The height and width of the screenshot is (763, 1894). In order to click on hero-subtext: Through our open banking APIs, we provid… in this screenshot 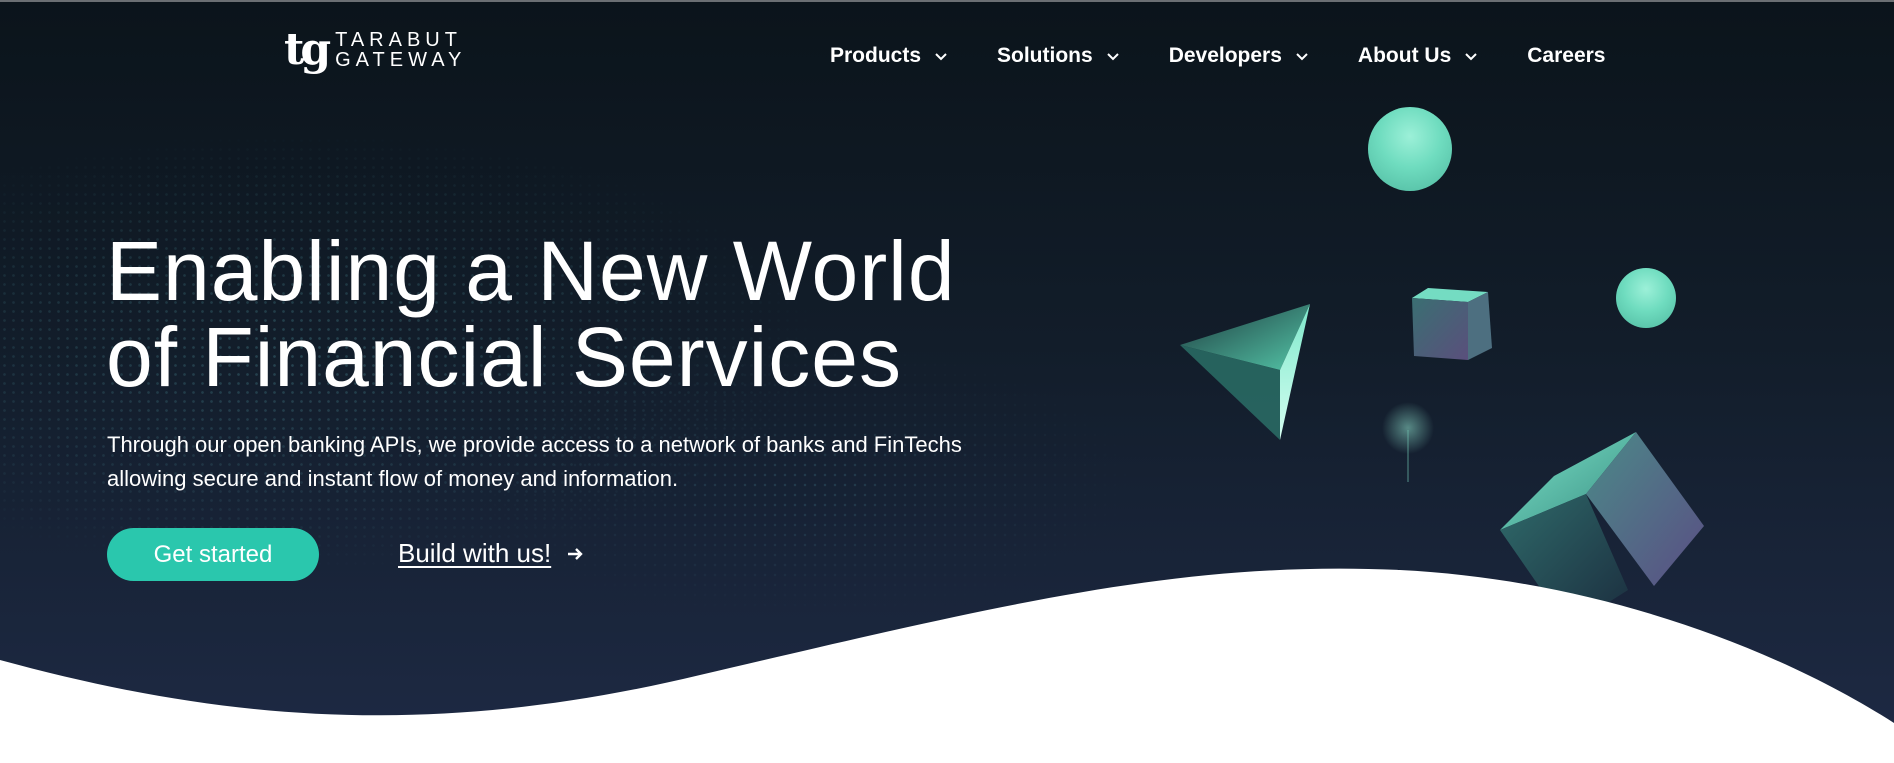, I will do `click(587, 462)`.